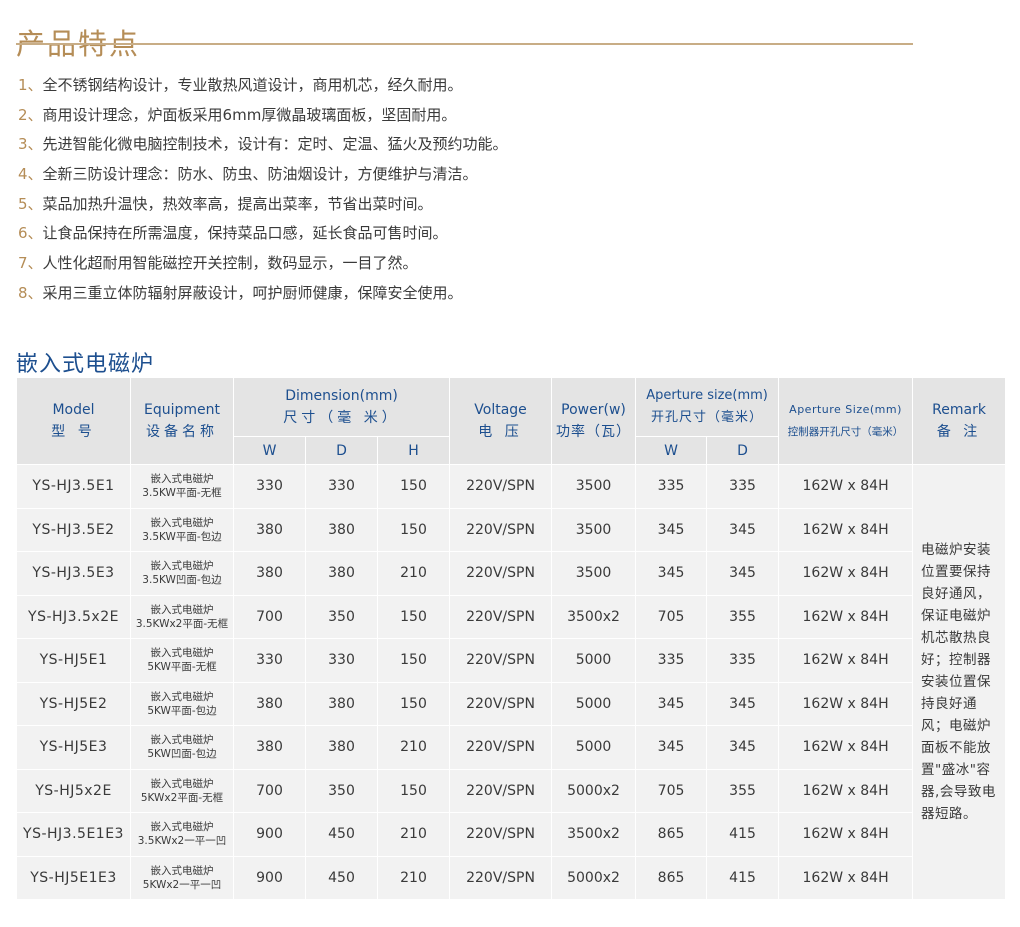 Image resolution: width=1020 pixels, height=927 pixels. I want to click on header-dim-w: W, so click(269, 450).